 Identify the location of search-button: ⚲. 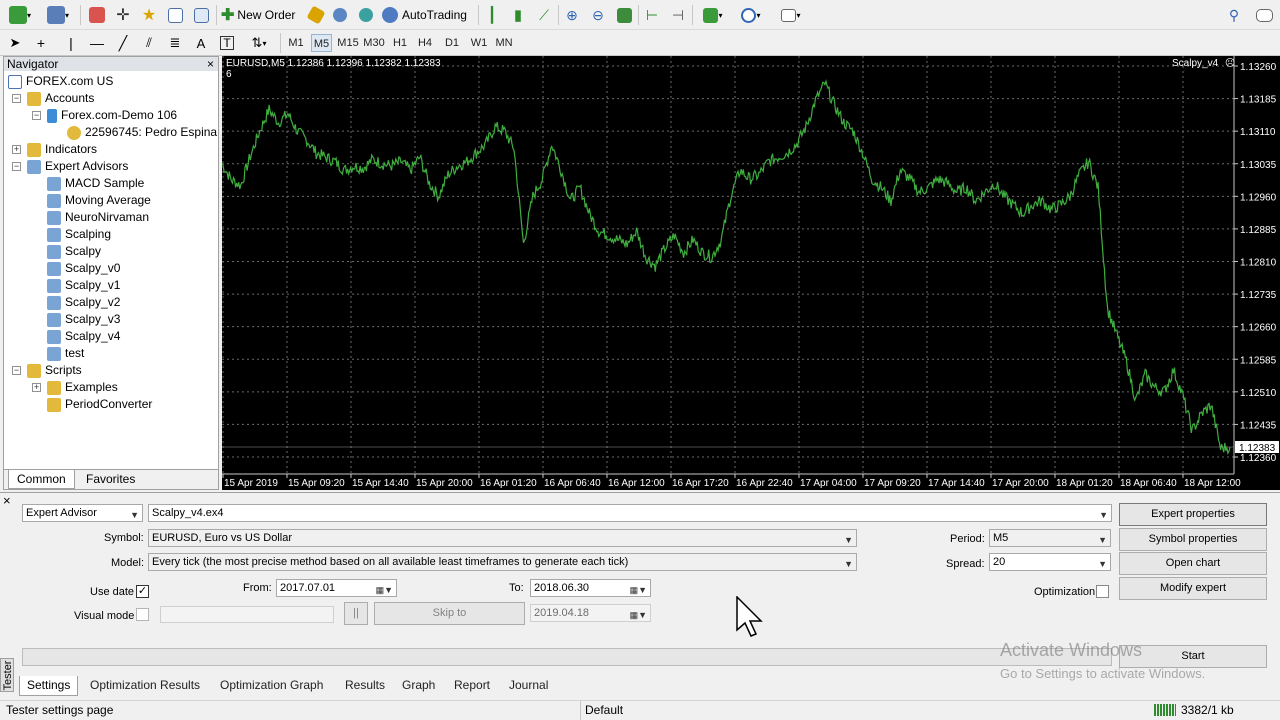
(1234, 15).